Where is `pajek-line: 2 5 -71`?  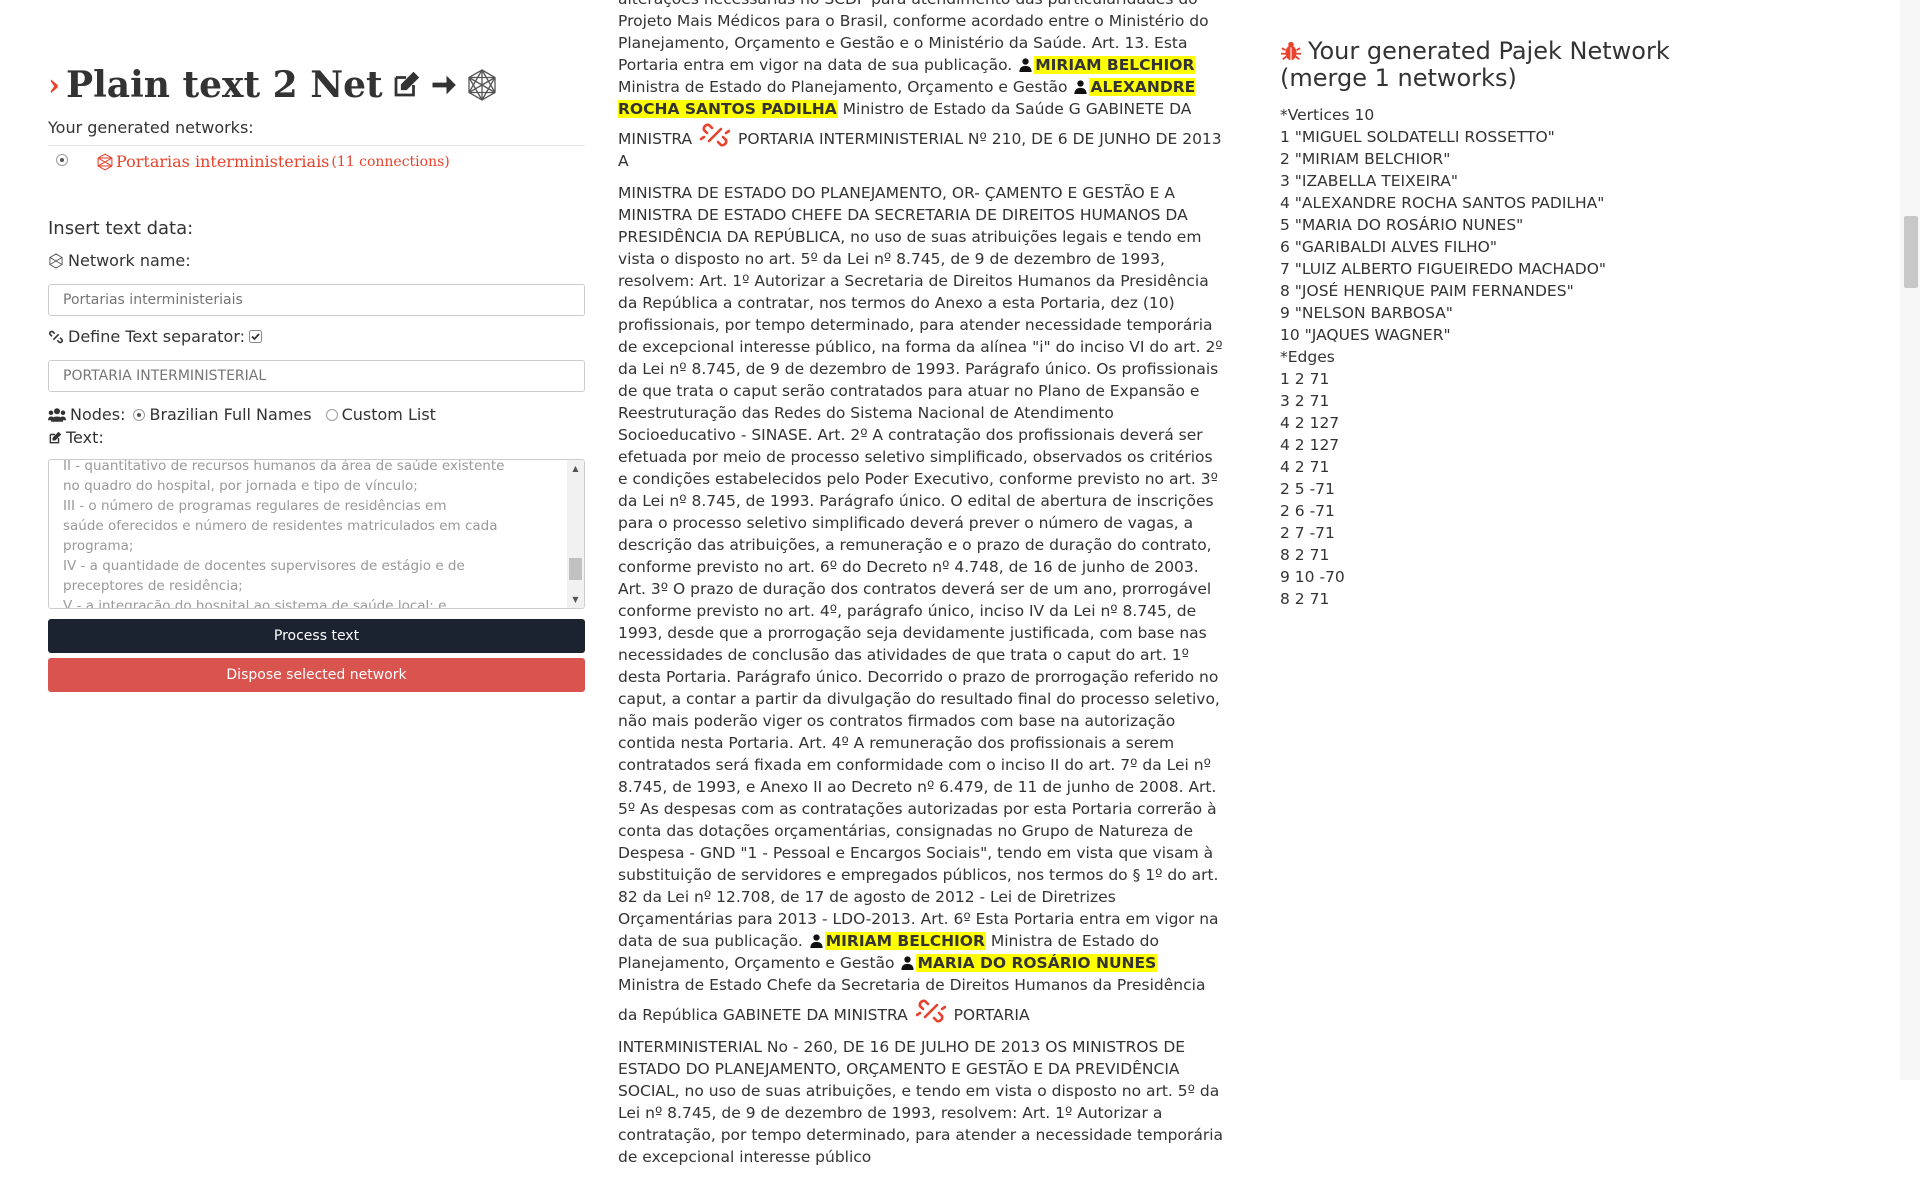
pajek-line: 2 5 -71 is located at coordinates (1307, 489).